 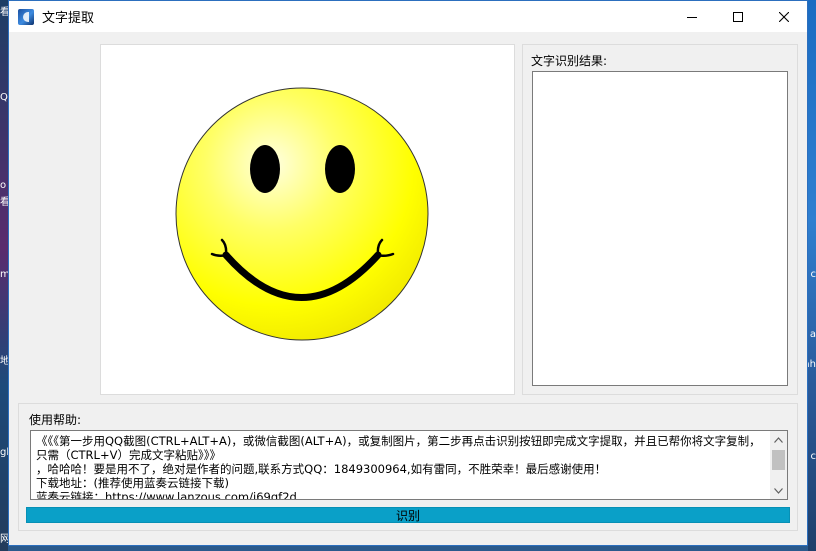 What do you see at coordinates (68, 18) in the screenshot?
I see `window-title: 文字提取` at bounding box center [68, 18].